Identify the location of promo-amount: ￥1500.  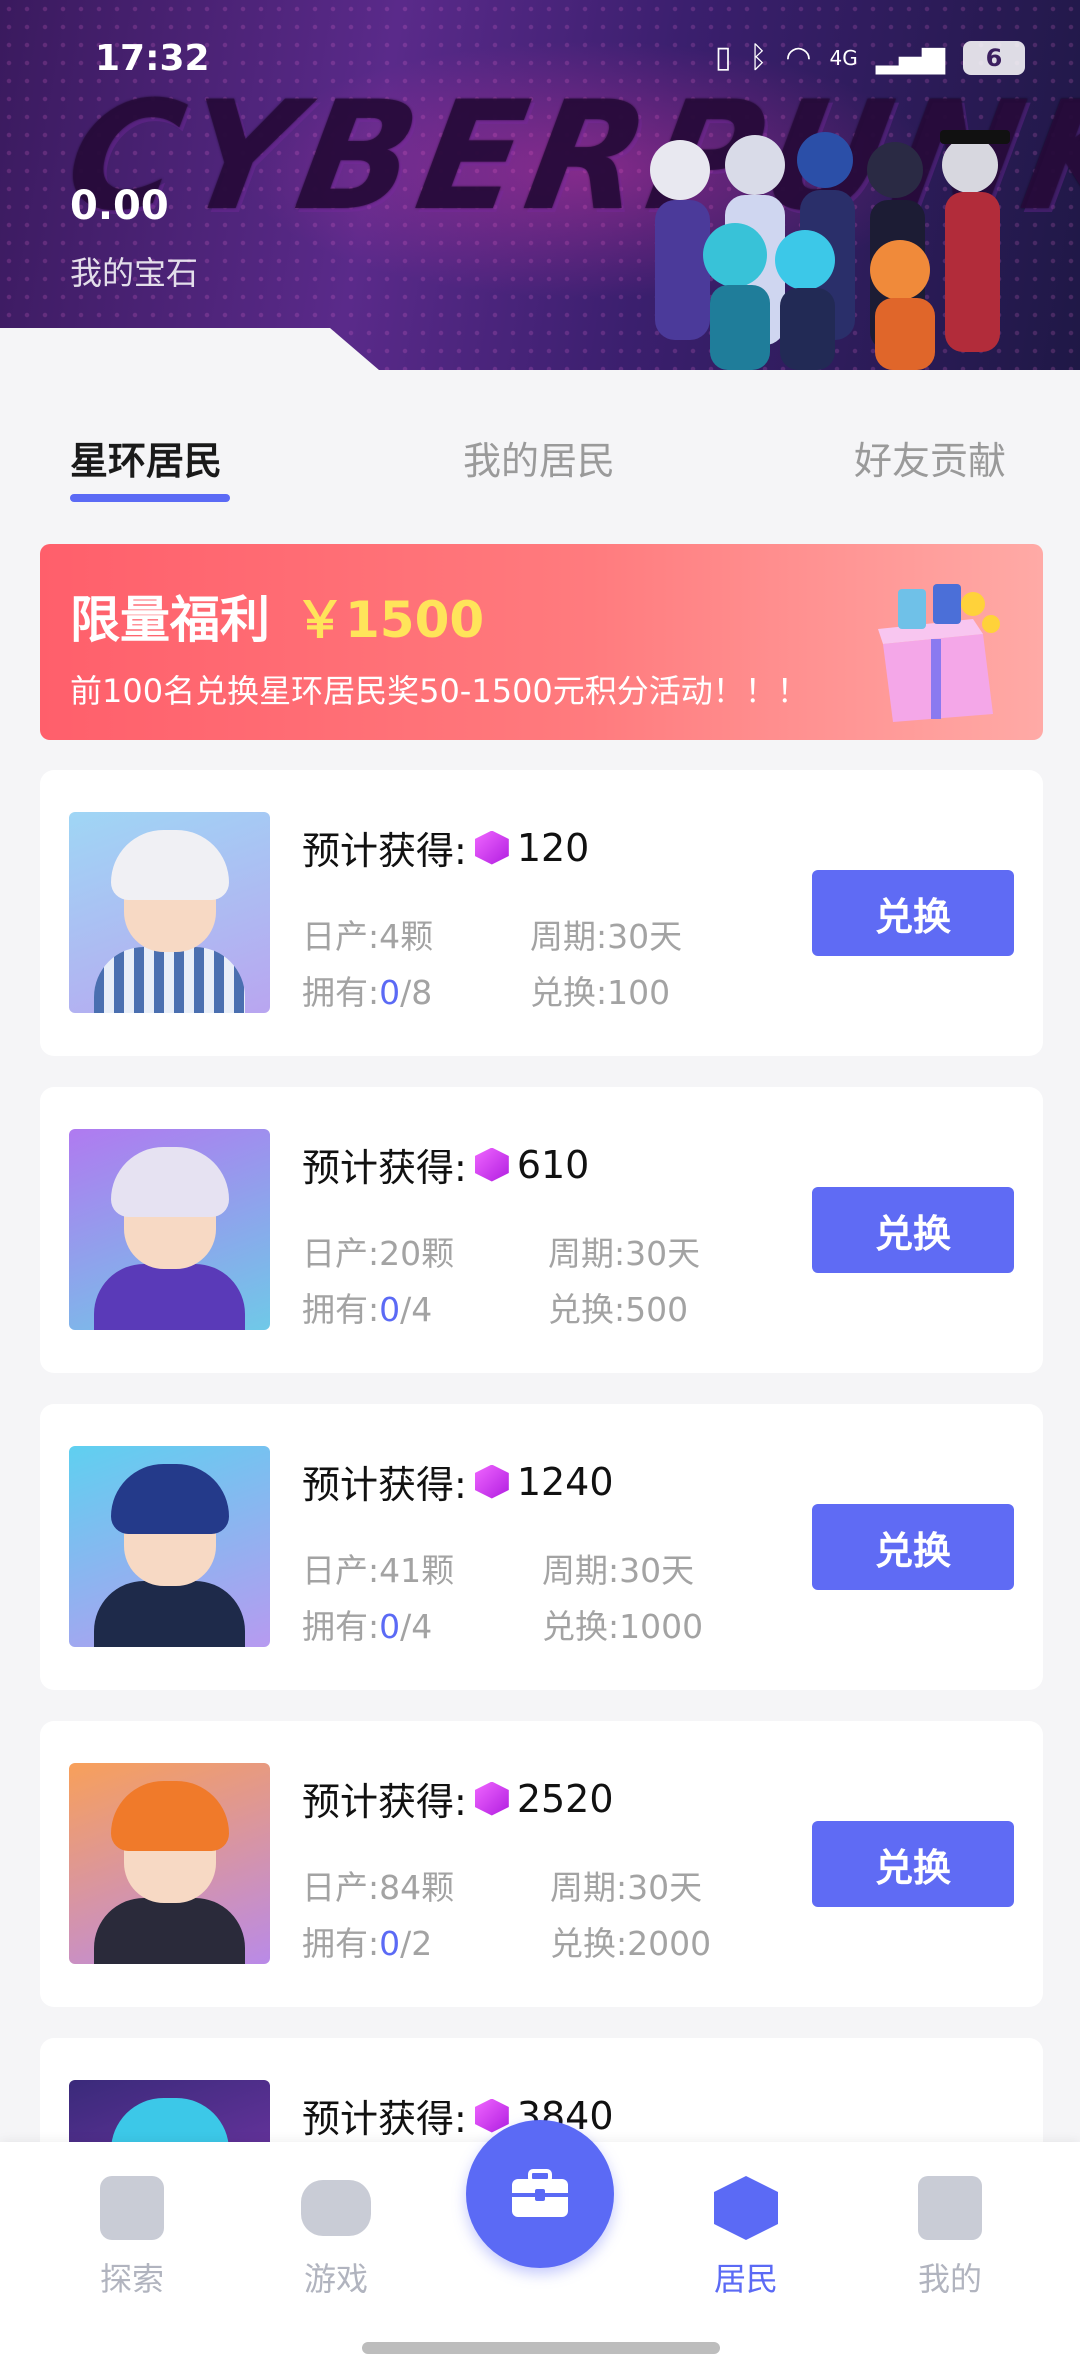
(390, 620).